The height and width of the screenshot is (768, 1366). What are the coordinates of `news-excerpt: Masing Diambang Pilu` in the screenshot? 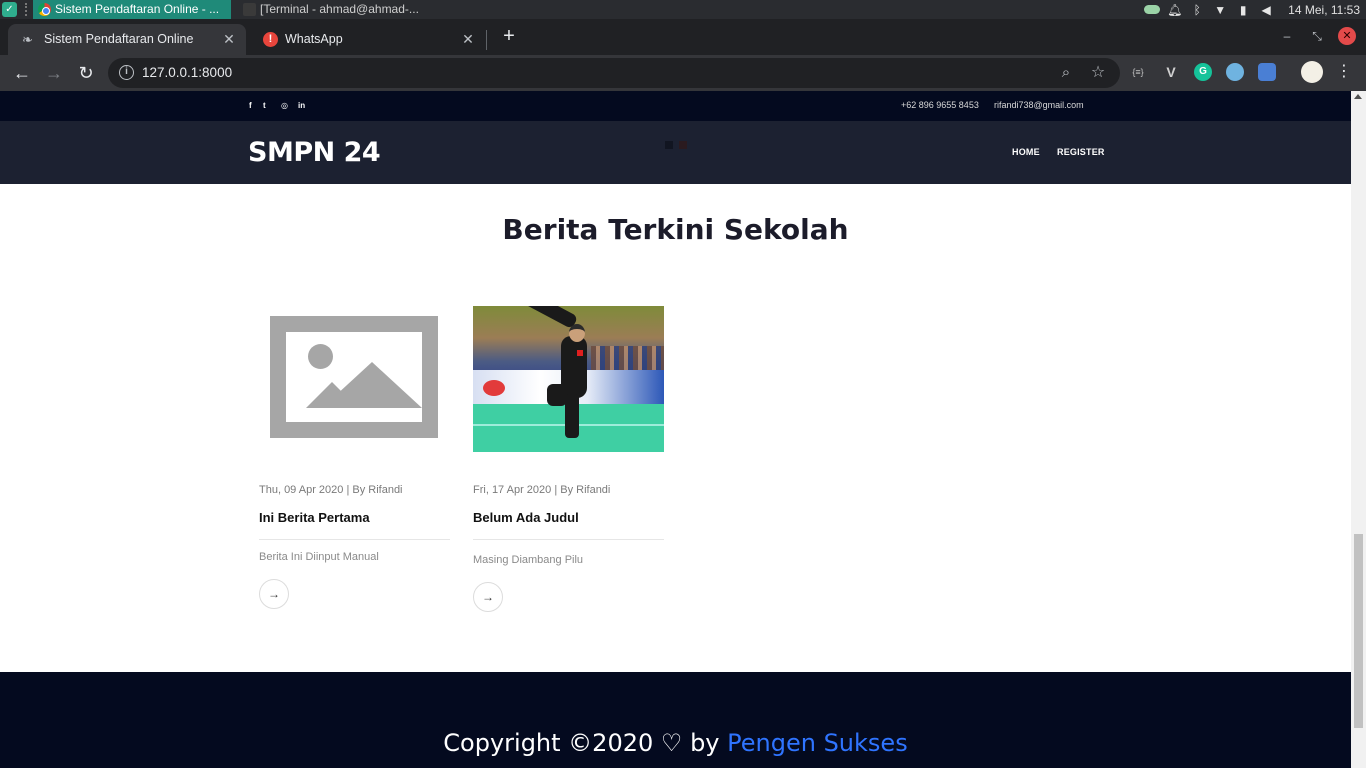 It's located at (528, 560).